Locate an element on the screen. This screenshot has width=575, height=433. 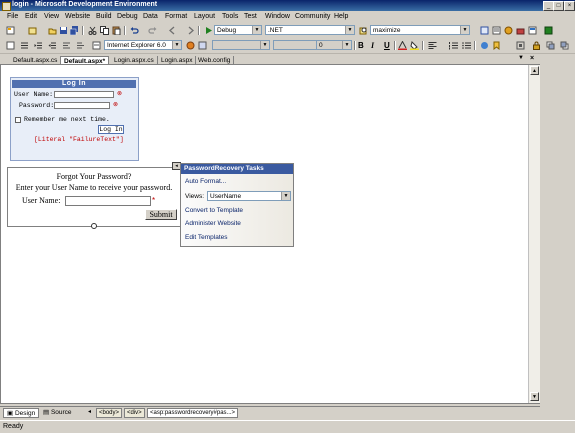
add-item-icon is located at coordinates (32, 30).